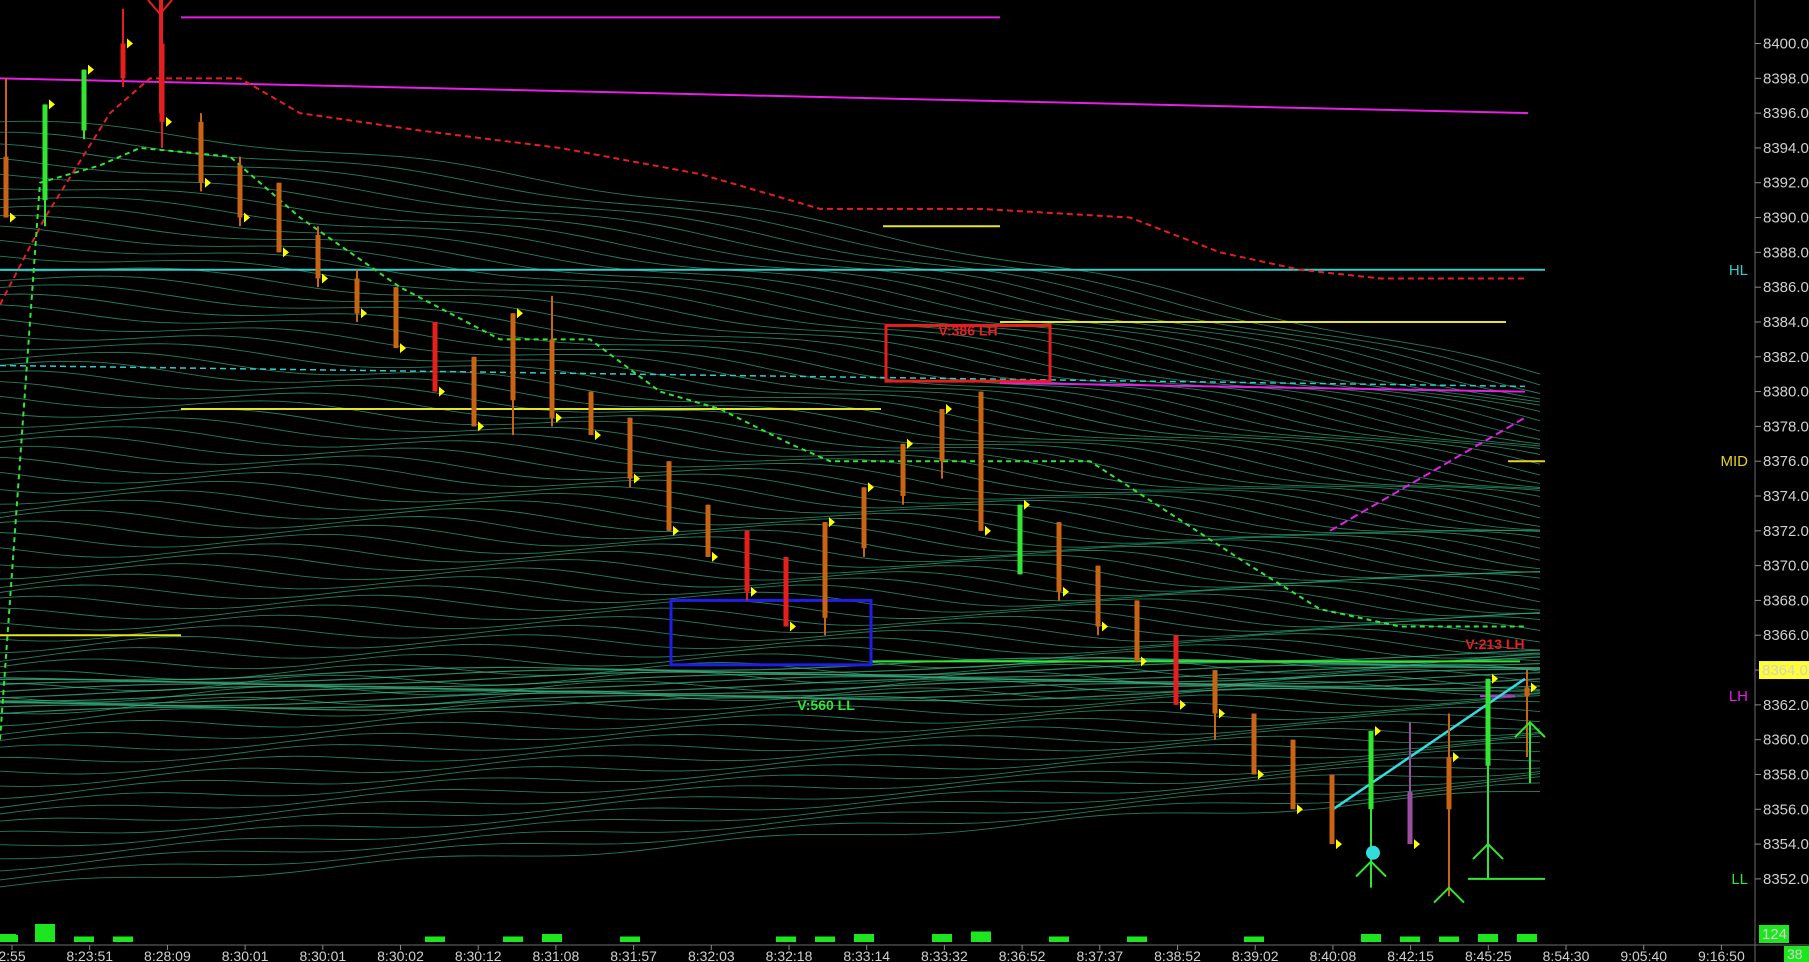  What do you see at coordinates (1786, 566) in the screenshot?
I see `price-tick-label: 8370.0` at bounding box center [1786, 566].